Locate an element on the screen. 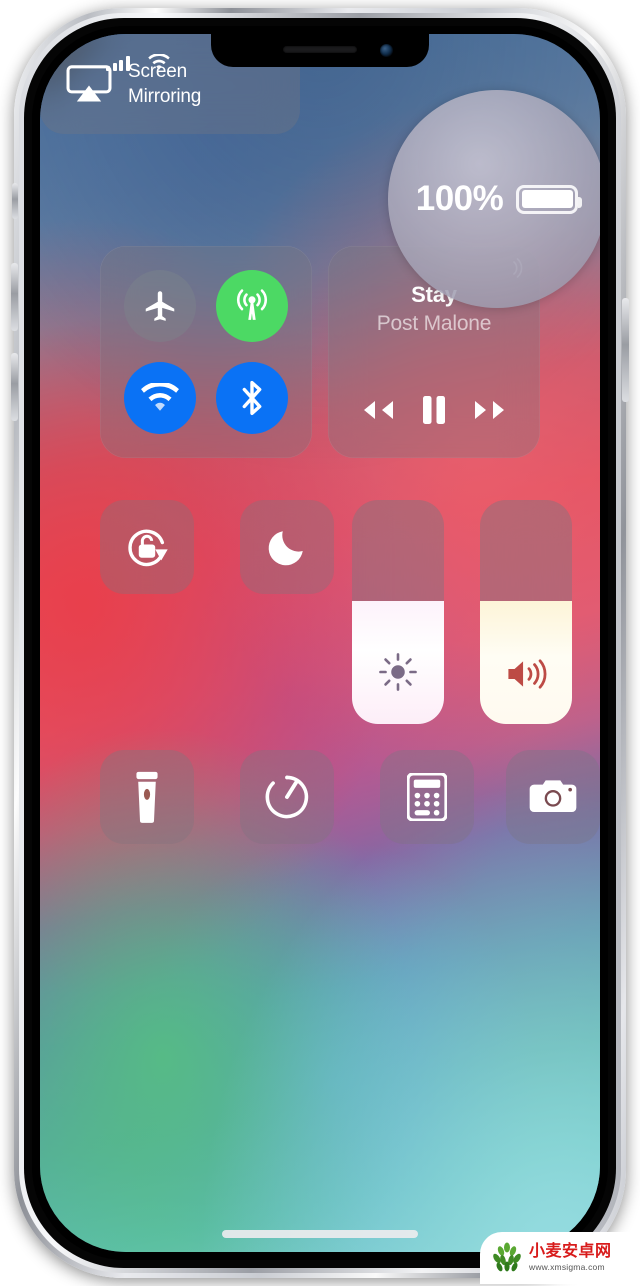 The width and height of the screenshot is (640, 1286). notch is located at coordinates (320, 50).